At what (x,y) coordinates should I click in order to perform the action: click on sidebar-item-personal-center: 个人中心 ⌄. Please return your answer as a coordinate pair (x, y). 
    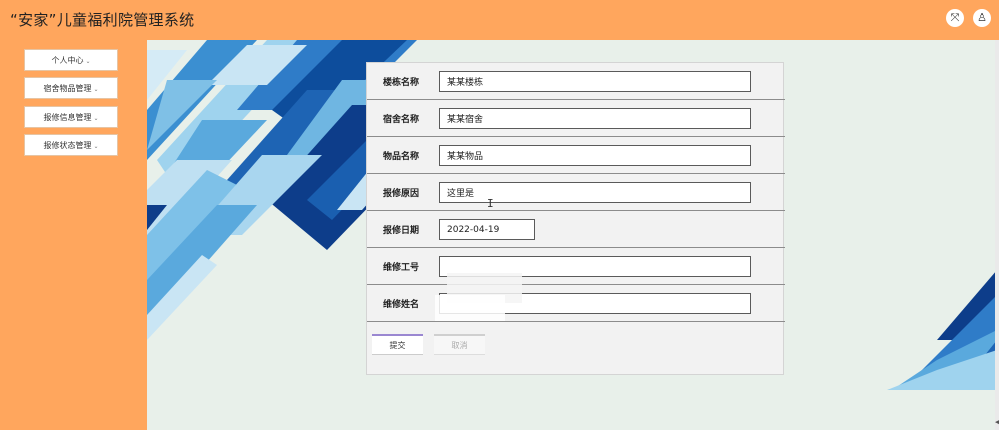
    Looking at the image, I should click on (71, 60).